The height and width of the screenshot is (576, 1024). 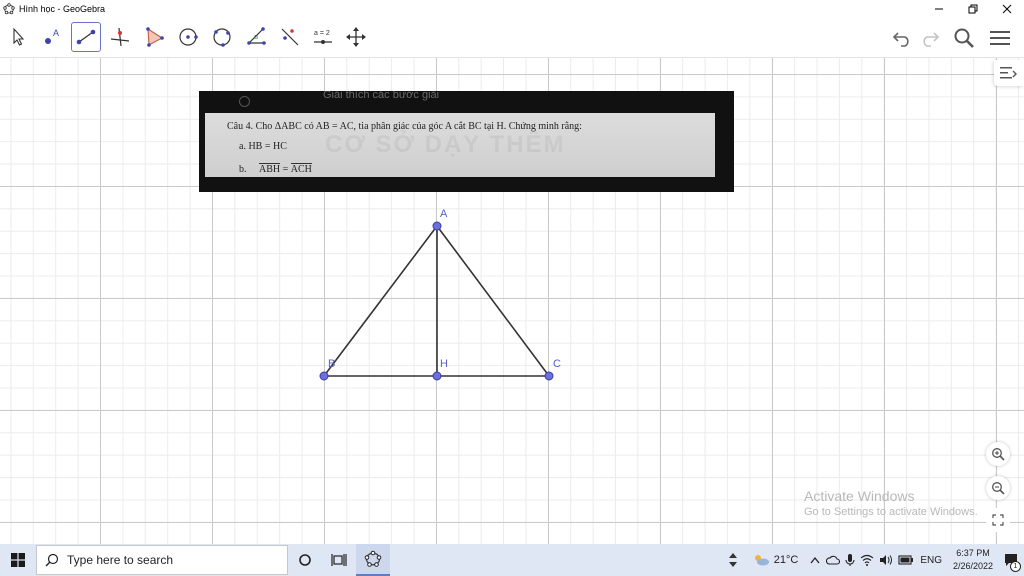 I want to click on arrow-pointer-icon, so click(x=19, y=36).